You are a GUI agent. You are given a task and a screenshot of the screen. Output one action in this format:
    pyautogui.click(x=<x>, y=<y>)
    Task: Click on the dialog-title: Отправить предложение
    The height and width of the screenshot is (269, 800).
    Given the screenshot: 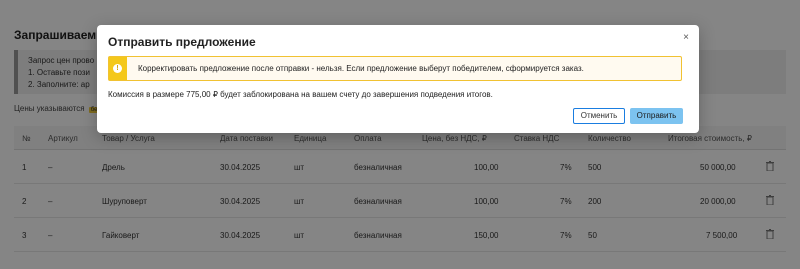 What is the action you would take?
    pyautogui.click(x=182, y=42)
    